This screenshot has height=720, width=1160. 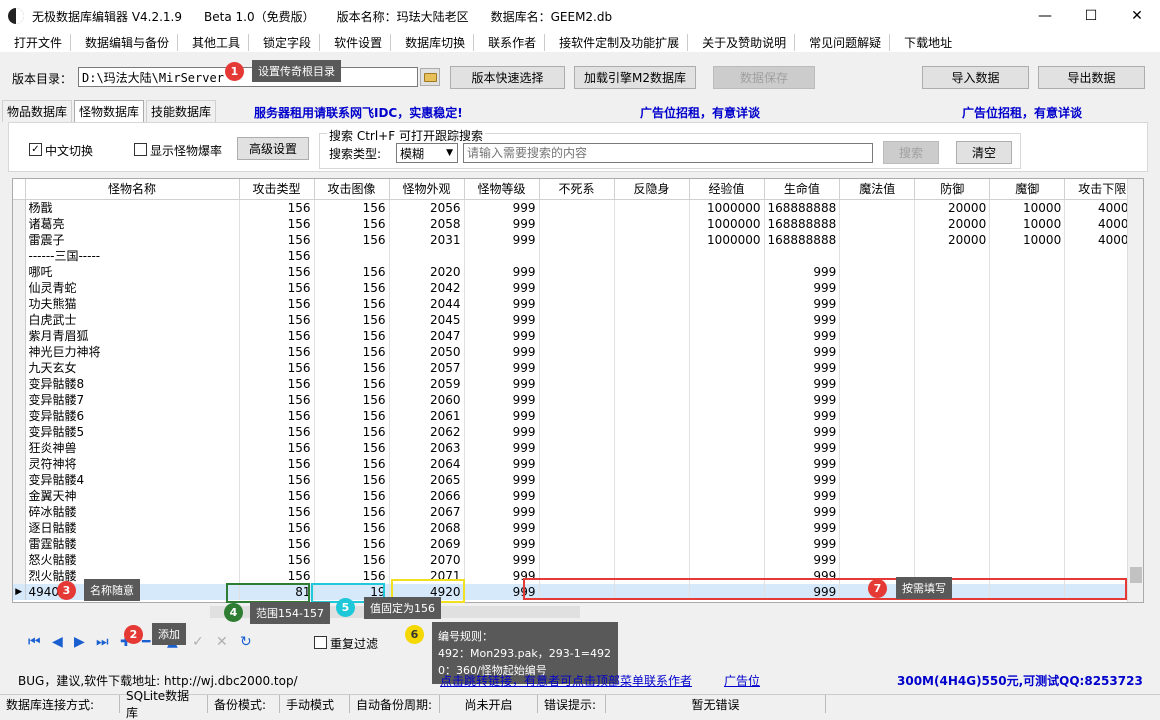 What do you see at coordinates (246, 642) in the screenshot?
I see `refresh-icon: ↻` at bounding box center [246, 642].